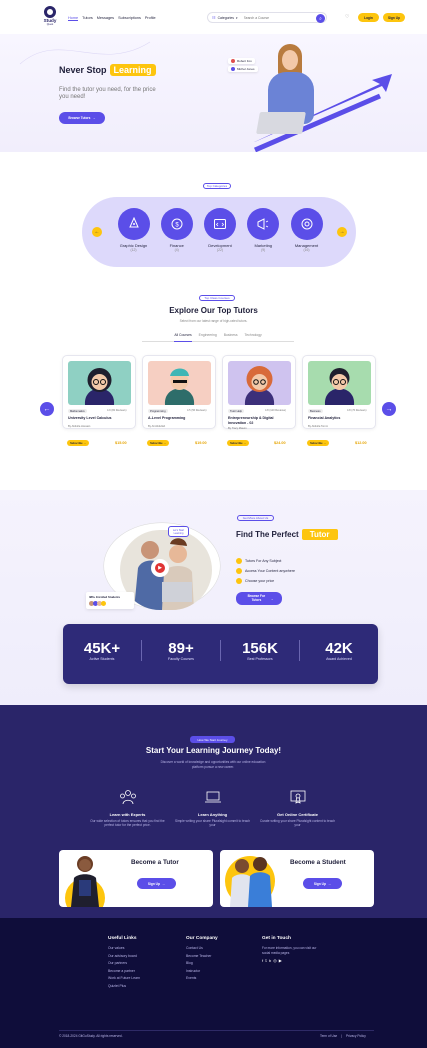 Image resolution: width=427 pixels, height=1048 pixels. I want to click on categories-dropdown: Categories, so click(226, 18).